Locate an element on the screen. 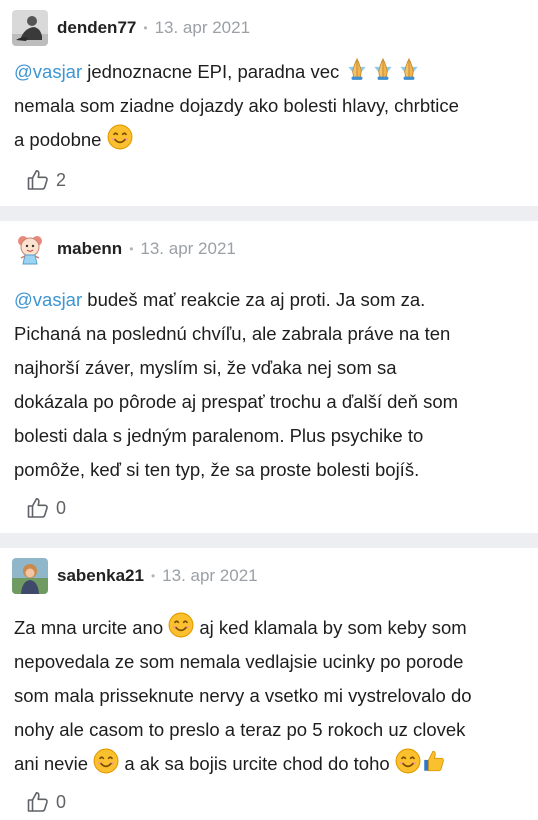  comment-header: mabenn • 13. apr 2021 is located at coordinates (124, 249).